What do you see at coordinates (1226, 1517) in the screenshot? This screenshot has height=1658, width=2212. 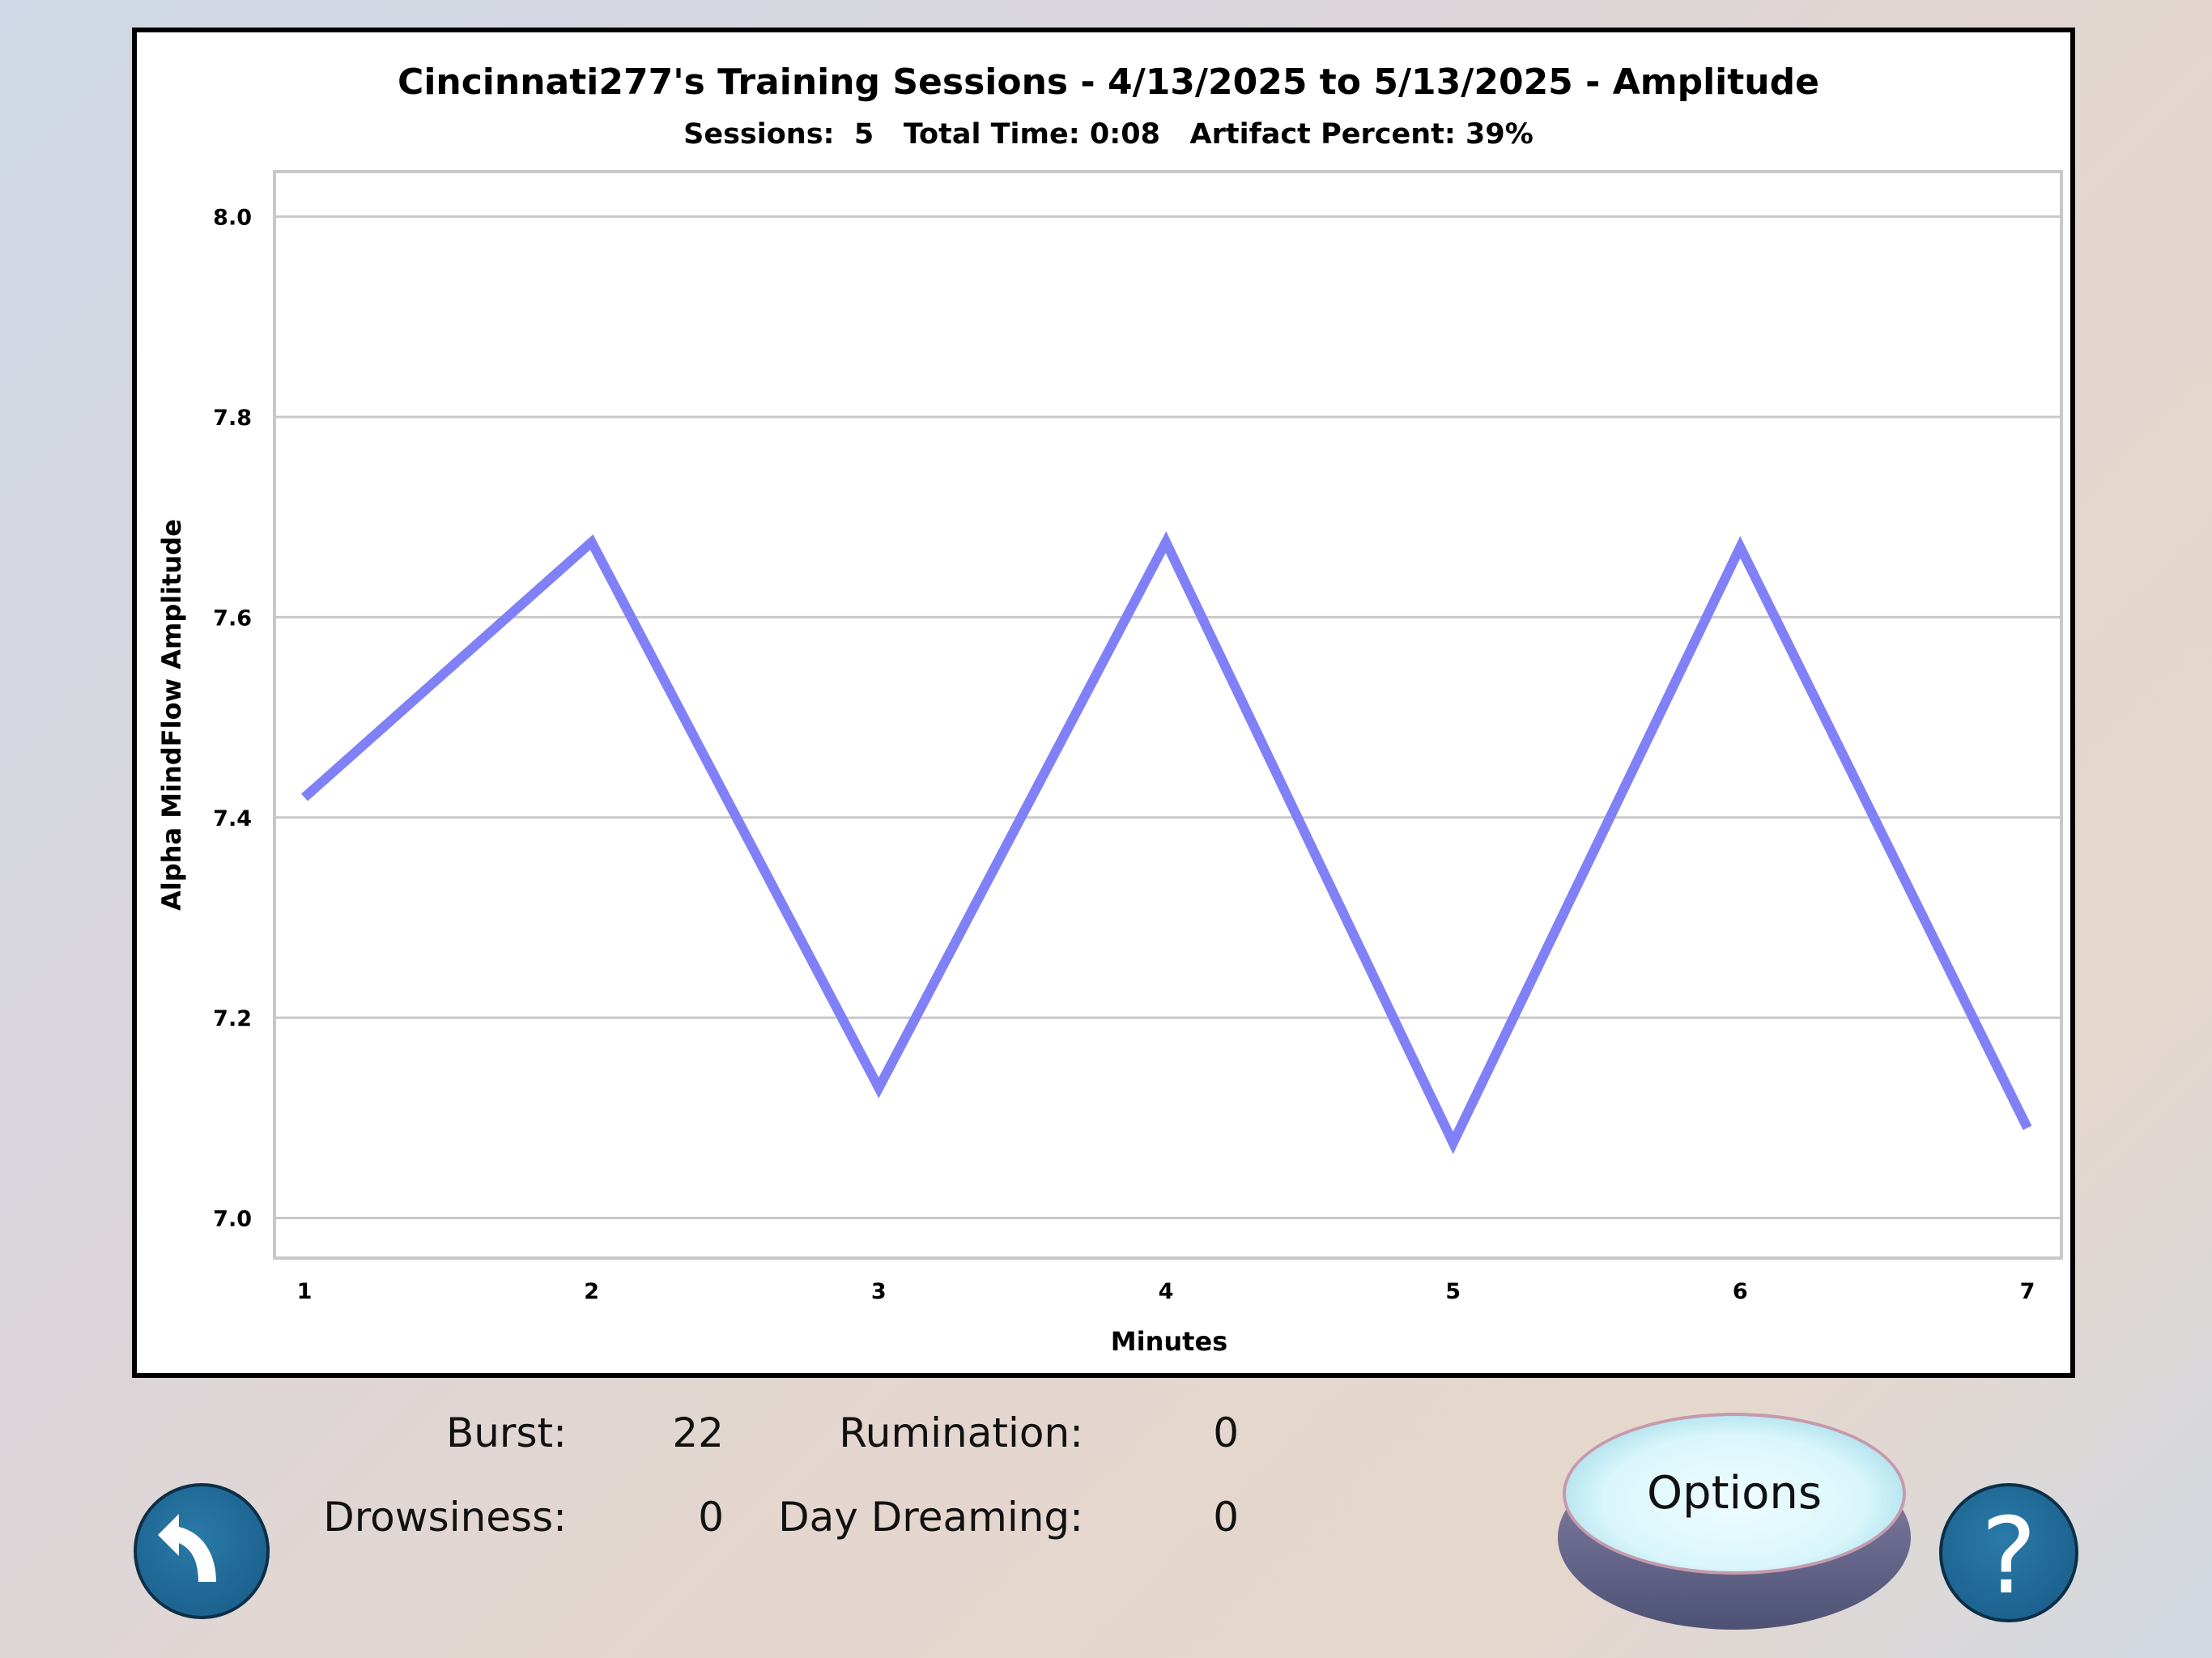 I see `daydreaming-value: 0` at bounding box center [1226, 1517].